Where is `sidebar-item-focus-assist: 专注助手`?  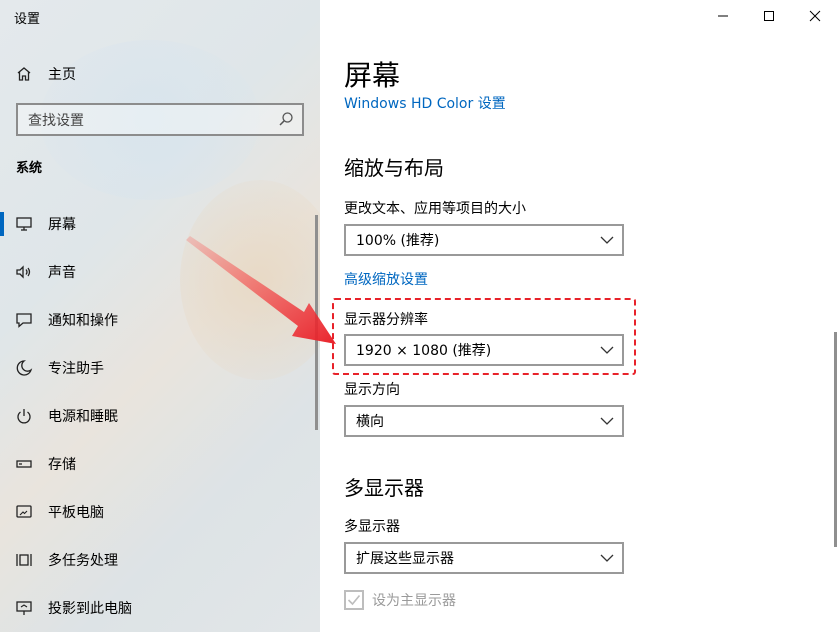 sidebar-item-focus-assist: 专注助手 is located at coordinates (160, 368).